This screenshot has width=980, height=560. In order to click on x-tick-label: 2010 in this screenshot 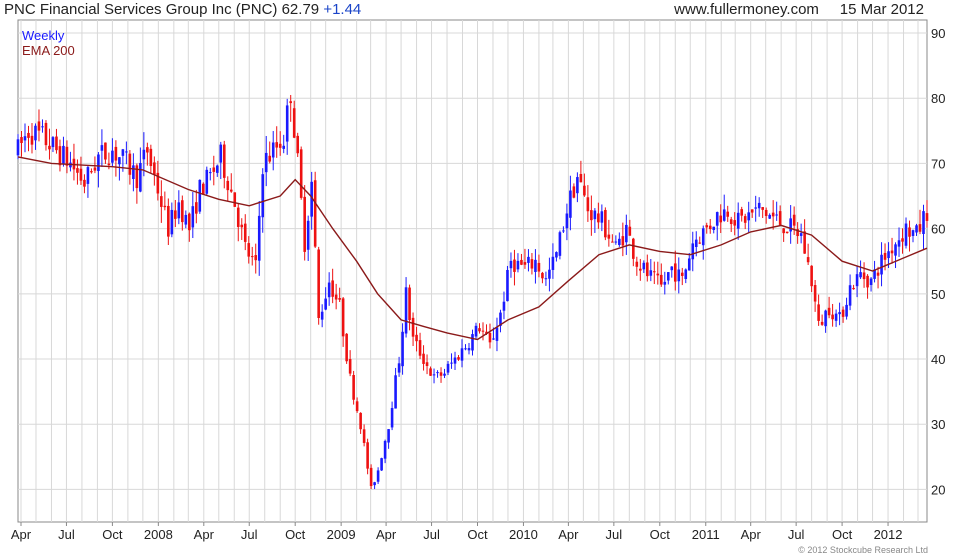, I will do `click(523, 534)`.